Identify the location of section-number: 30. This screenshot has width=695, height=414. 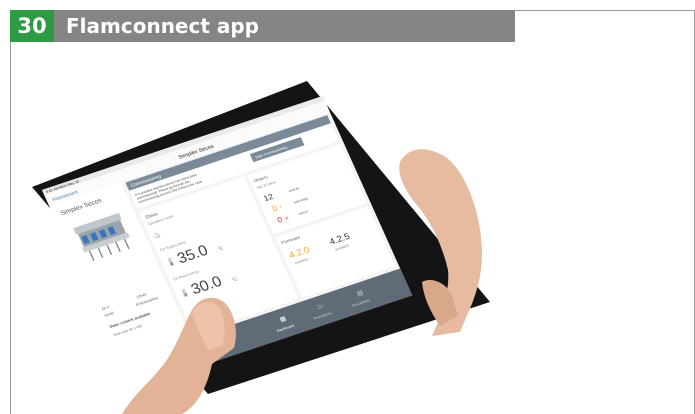
(32, 26).